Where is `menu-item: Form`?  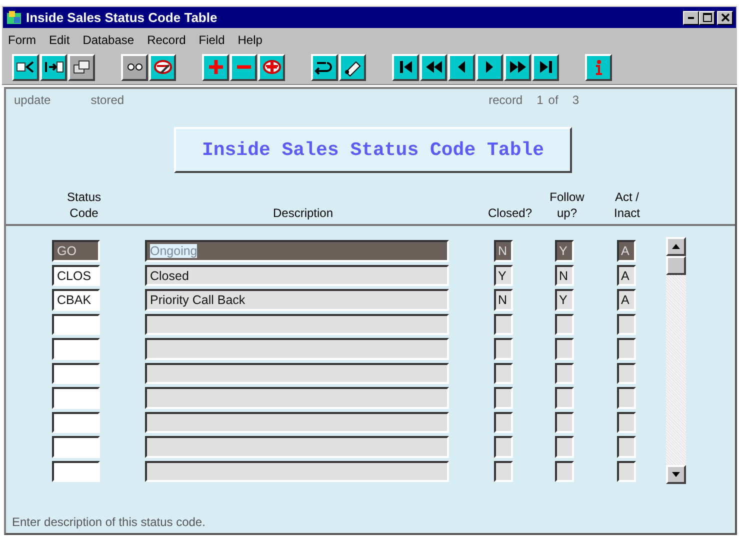
menu-item: Form is located at coordinates (22, 39).